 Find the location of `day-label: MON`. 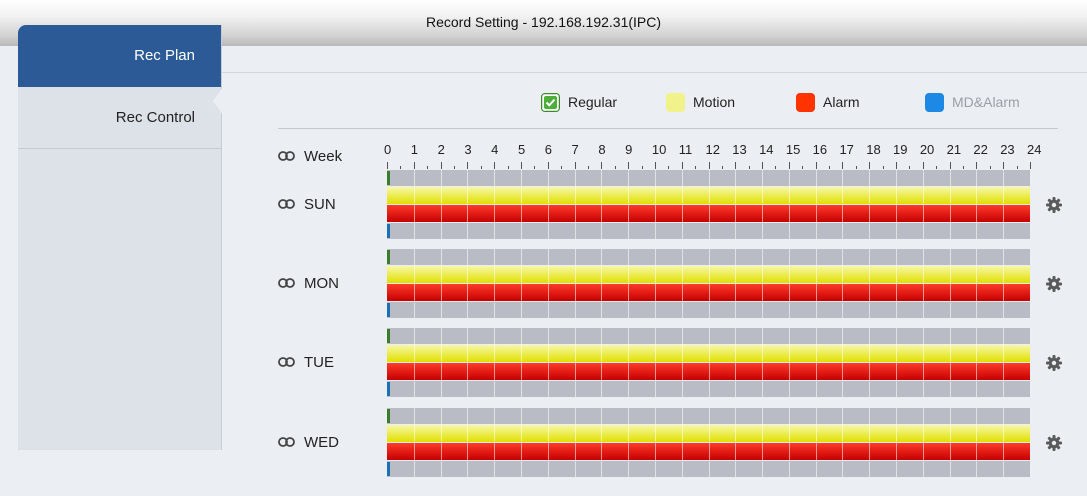

day-label: MON is located at coordinates (321, 283).